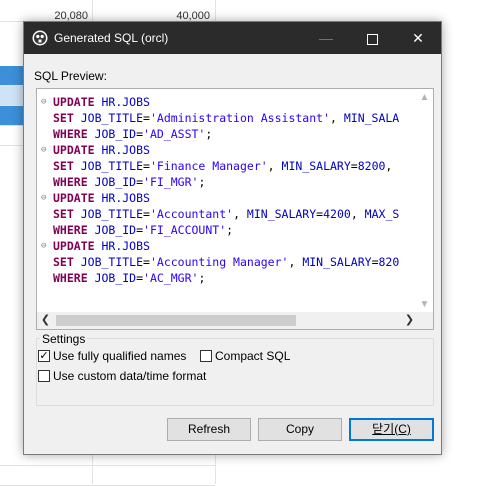 The image size is (482, 486). What do you see at coordinates (44, 356) in the screenshot?
I see `checkbox-checked-icon: ✓` at bounding box center [44, 356].